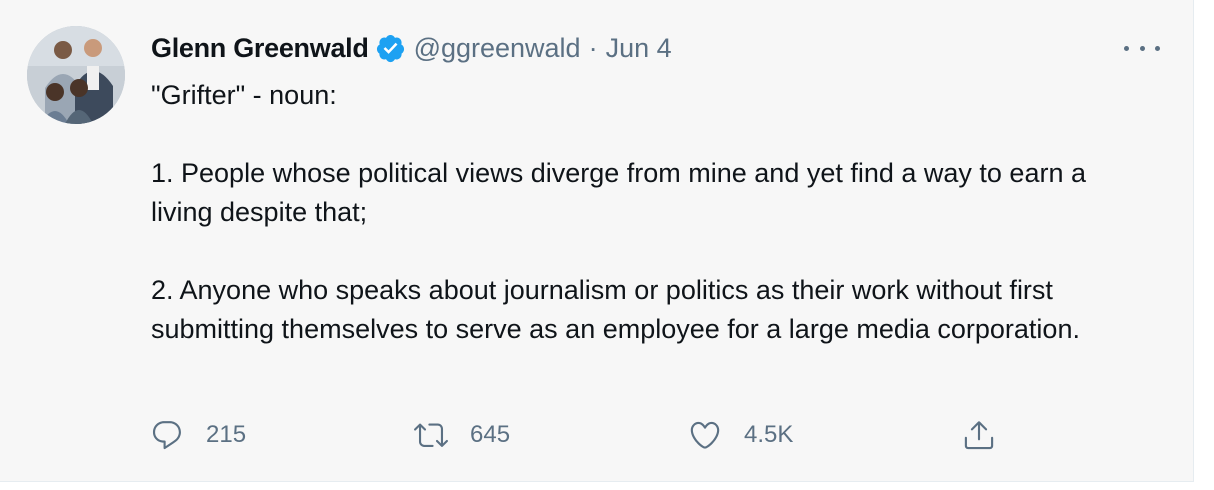  I want to click on retweet-icon, so click(431, 435).